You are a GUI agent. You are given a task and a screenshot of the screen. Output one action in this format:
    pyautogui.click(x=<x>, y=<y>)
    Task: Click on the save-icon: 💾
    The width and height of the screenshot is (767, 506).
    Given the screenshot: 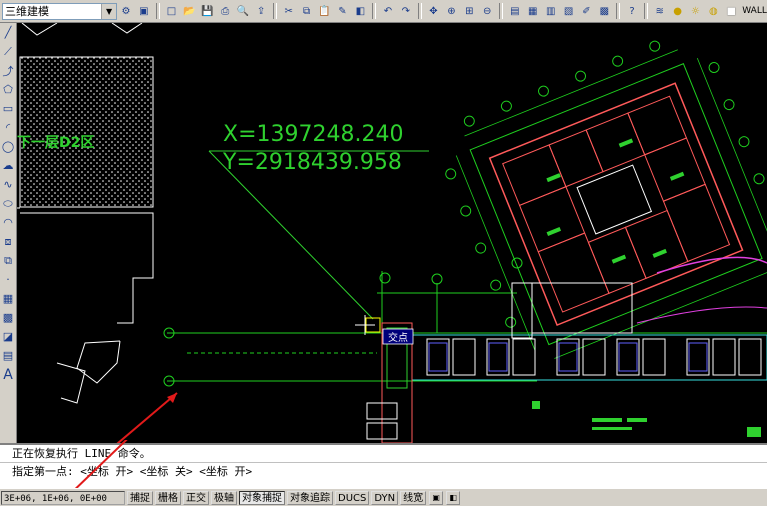 What is the action you would take?
    pyautogui.click(x=207, y=11)
    